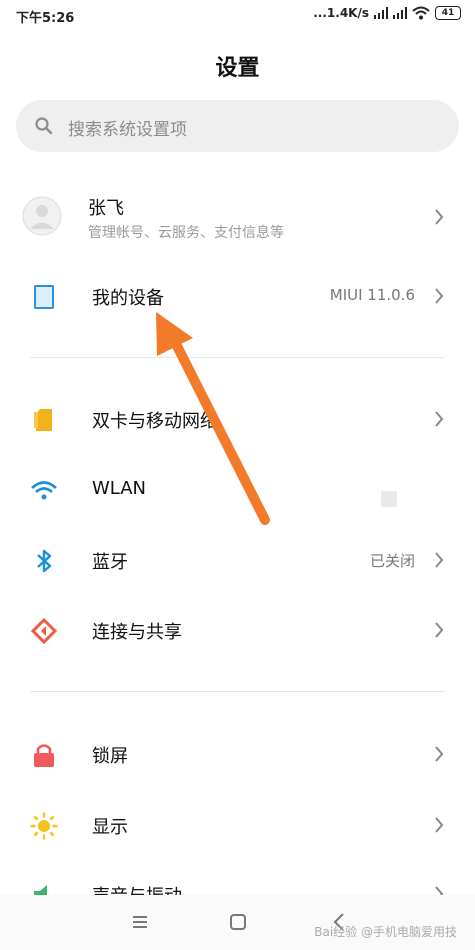  Describe the element at coordinates (237, 630) in the screenshot. I see `connection-sharing-row: 连接与共享` at that location.